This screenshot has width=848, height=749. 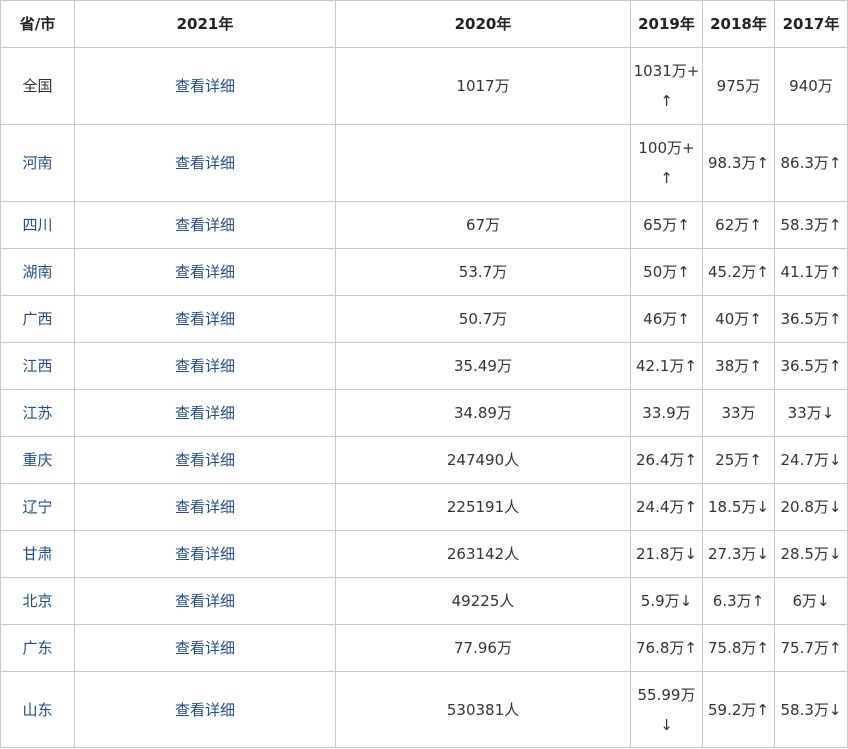 I want to click on table-row: 广西 查看详细 50.7万 46万↑ 40万↑ 36.5万↑, so click(x=424, y=319).